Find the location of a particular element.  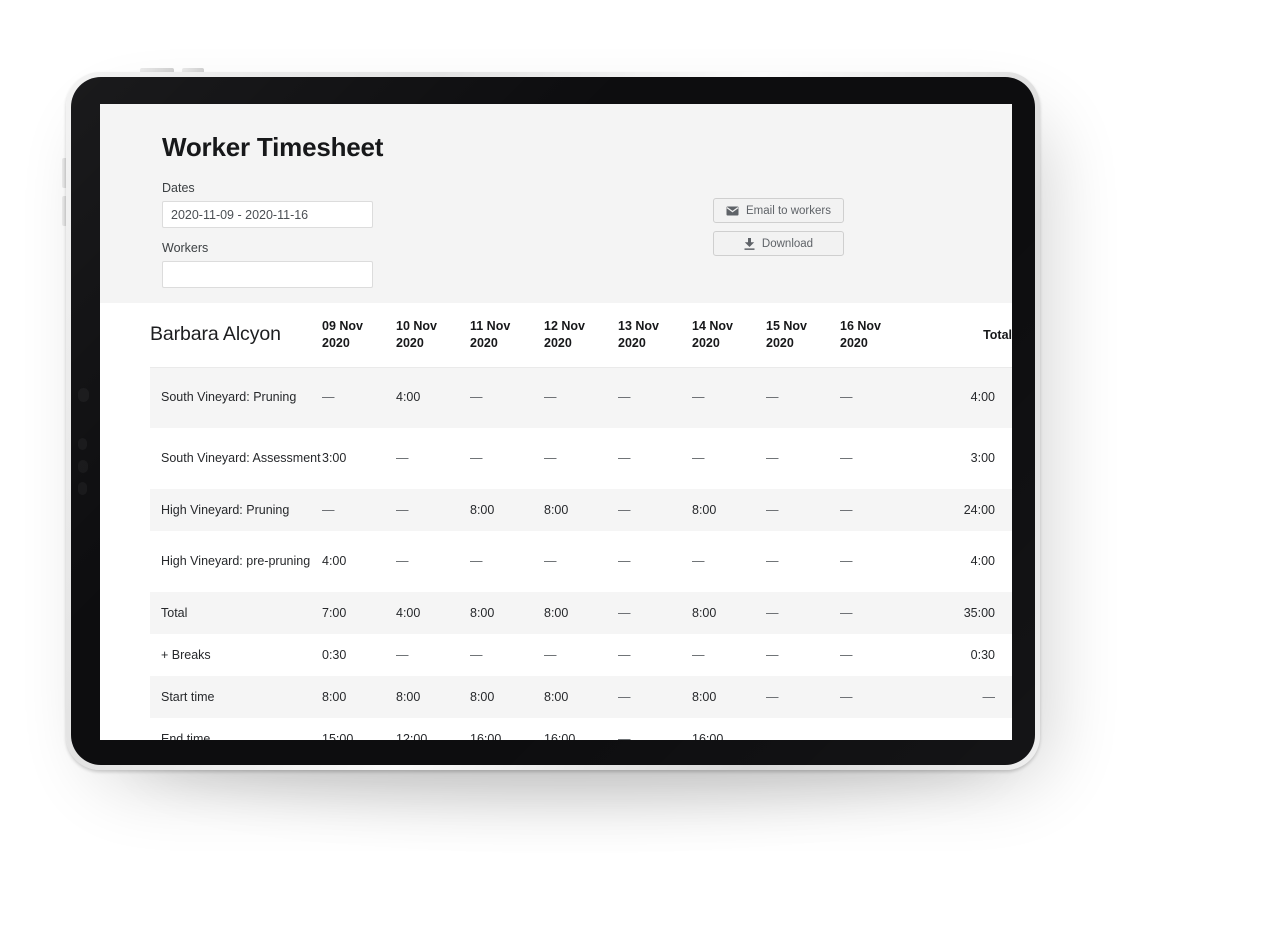

date-column-day: 12 Nov is located at coordinates (564, 325).